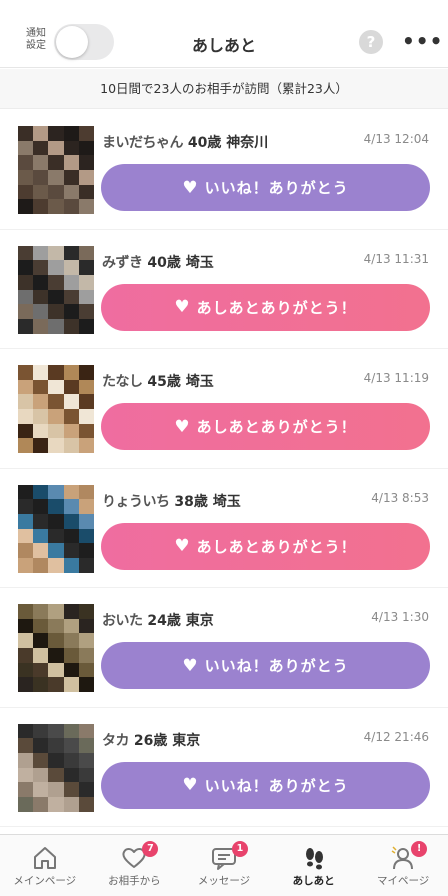  What do you see at coordinates (45, 858) in the screenshot?
I see `home-icon` at bounding box center [45, 858].